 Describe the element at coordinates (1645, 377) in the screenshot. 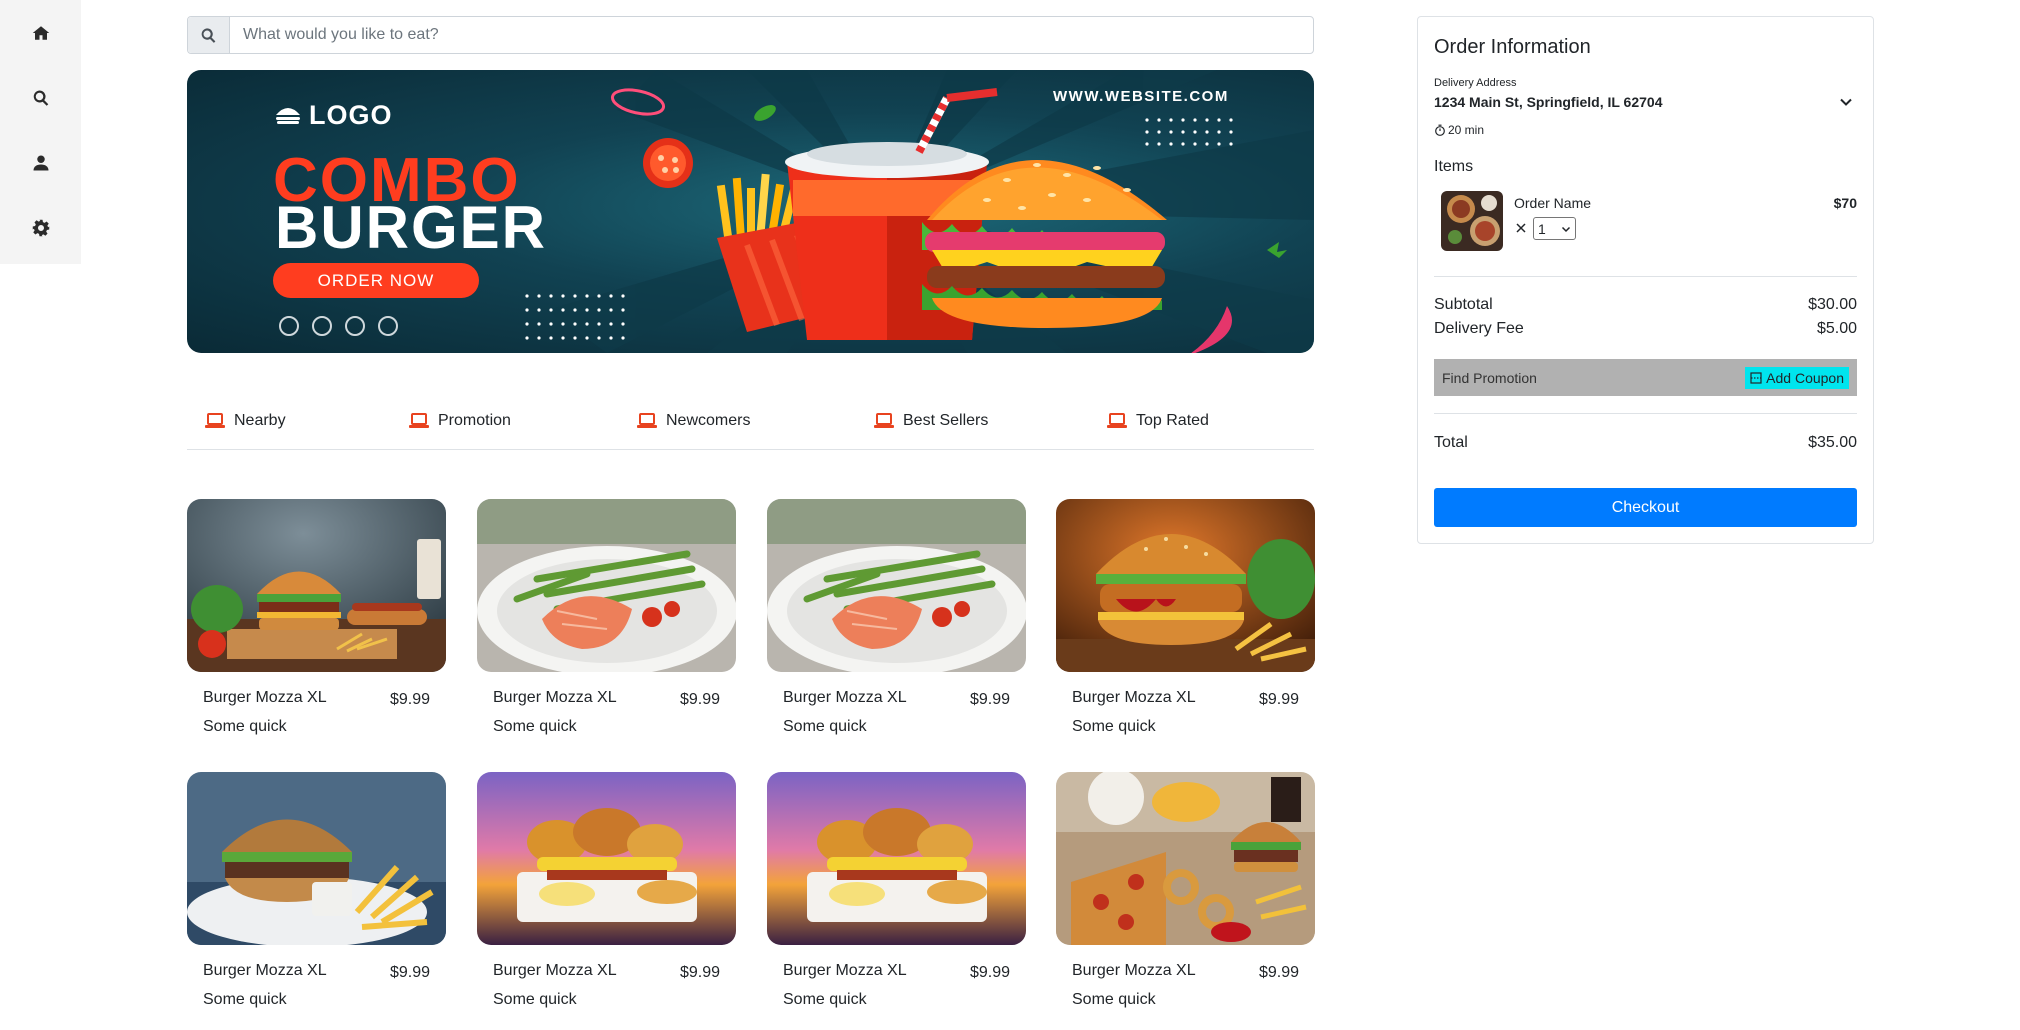

I see `promotion-bar: Find Promotion Add Coupon` at that location.